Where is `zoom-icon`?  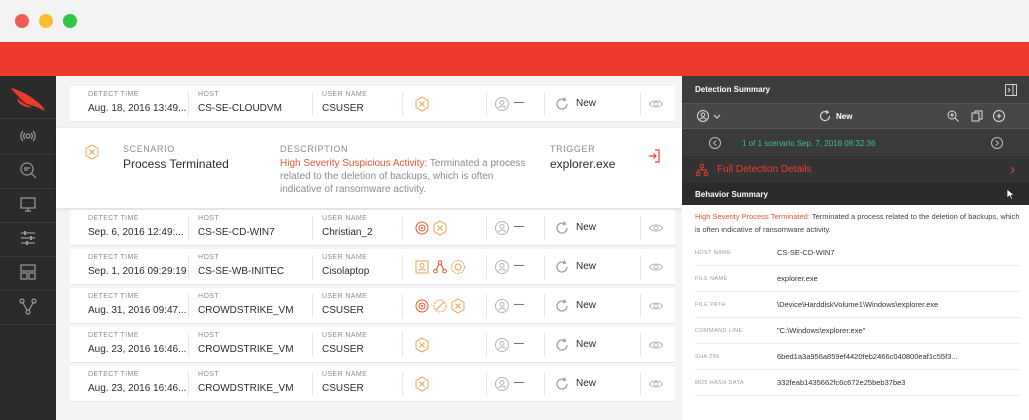 zoom-icon is located at coordinates (953, 116).